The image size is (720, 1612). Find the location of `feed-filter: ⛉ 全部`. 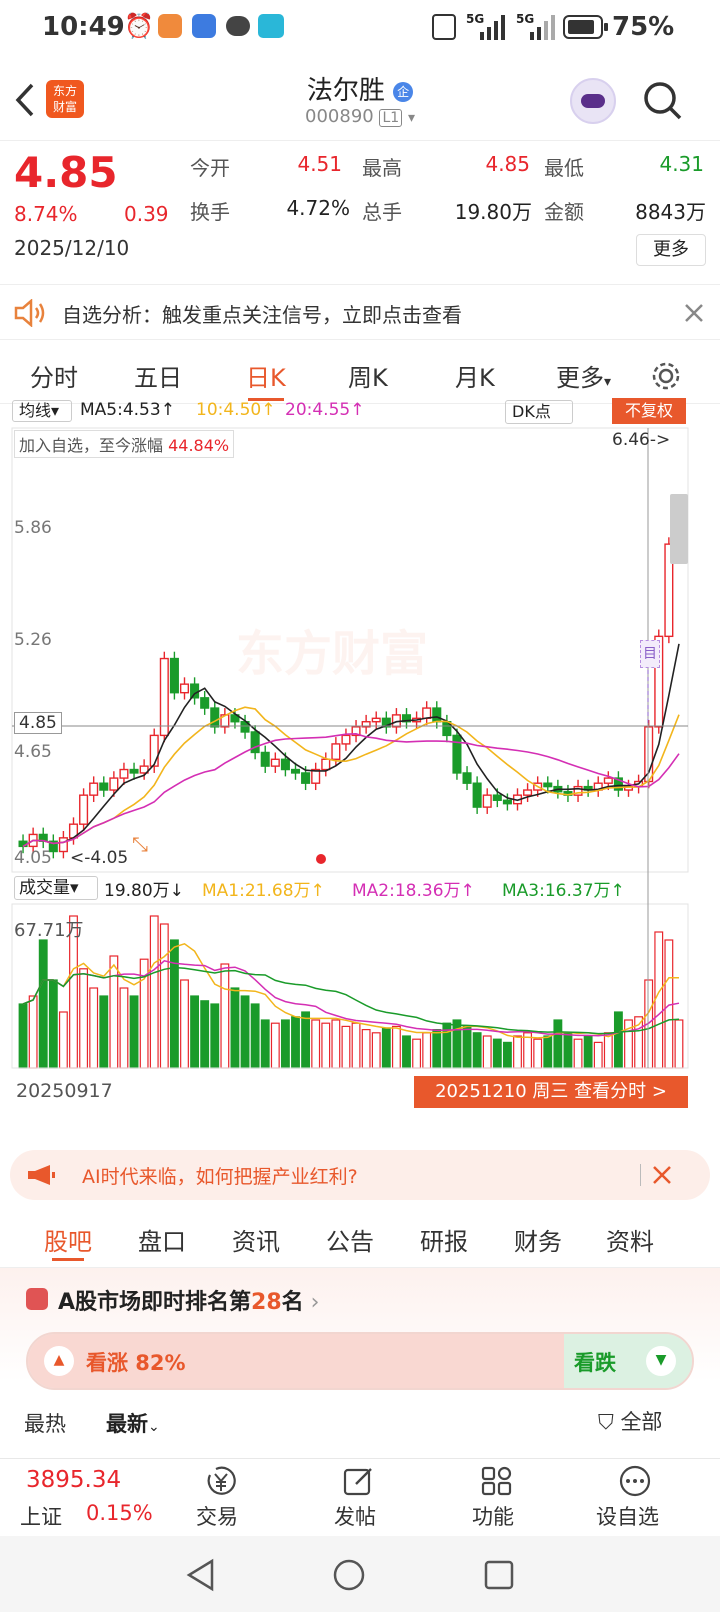

feed-filter: ⛉ 全部 is located at coordinates (630, 1421).